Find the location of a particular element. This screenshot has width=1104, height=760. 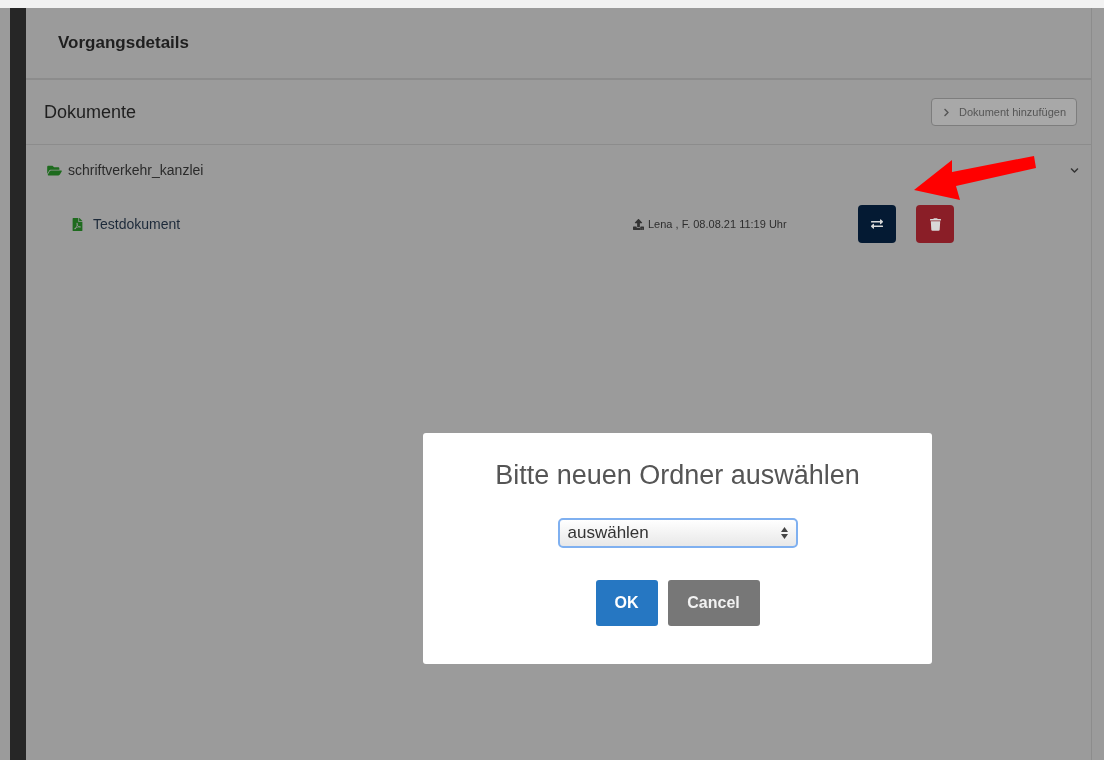

expand-icon is located at coordinates (1074, 170).